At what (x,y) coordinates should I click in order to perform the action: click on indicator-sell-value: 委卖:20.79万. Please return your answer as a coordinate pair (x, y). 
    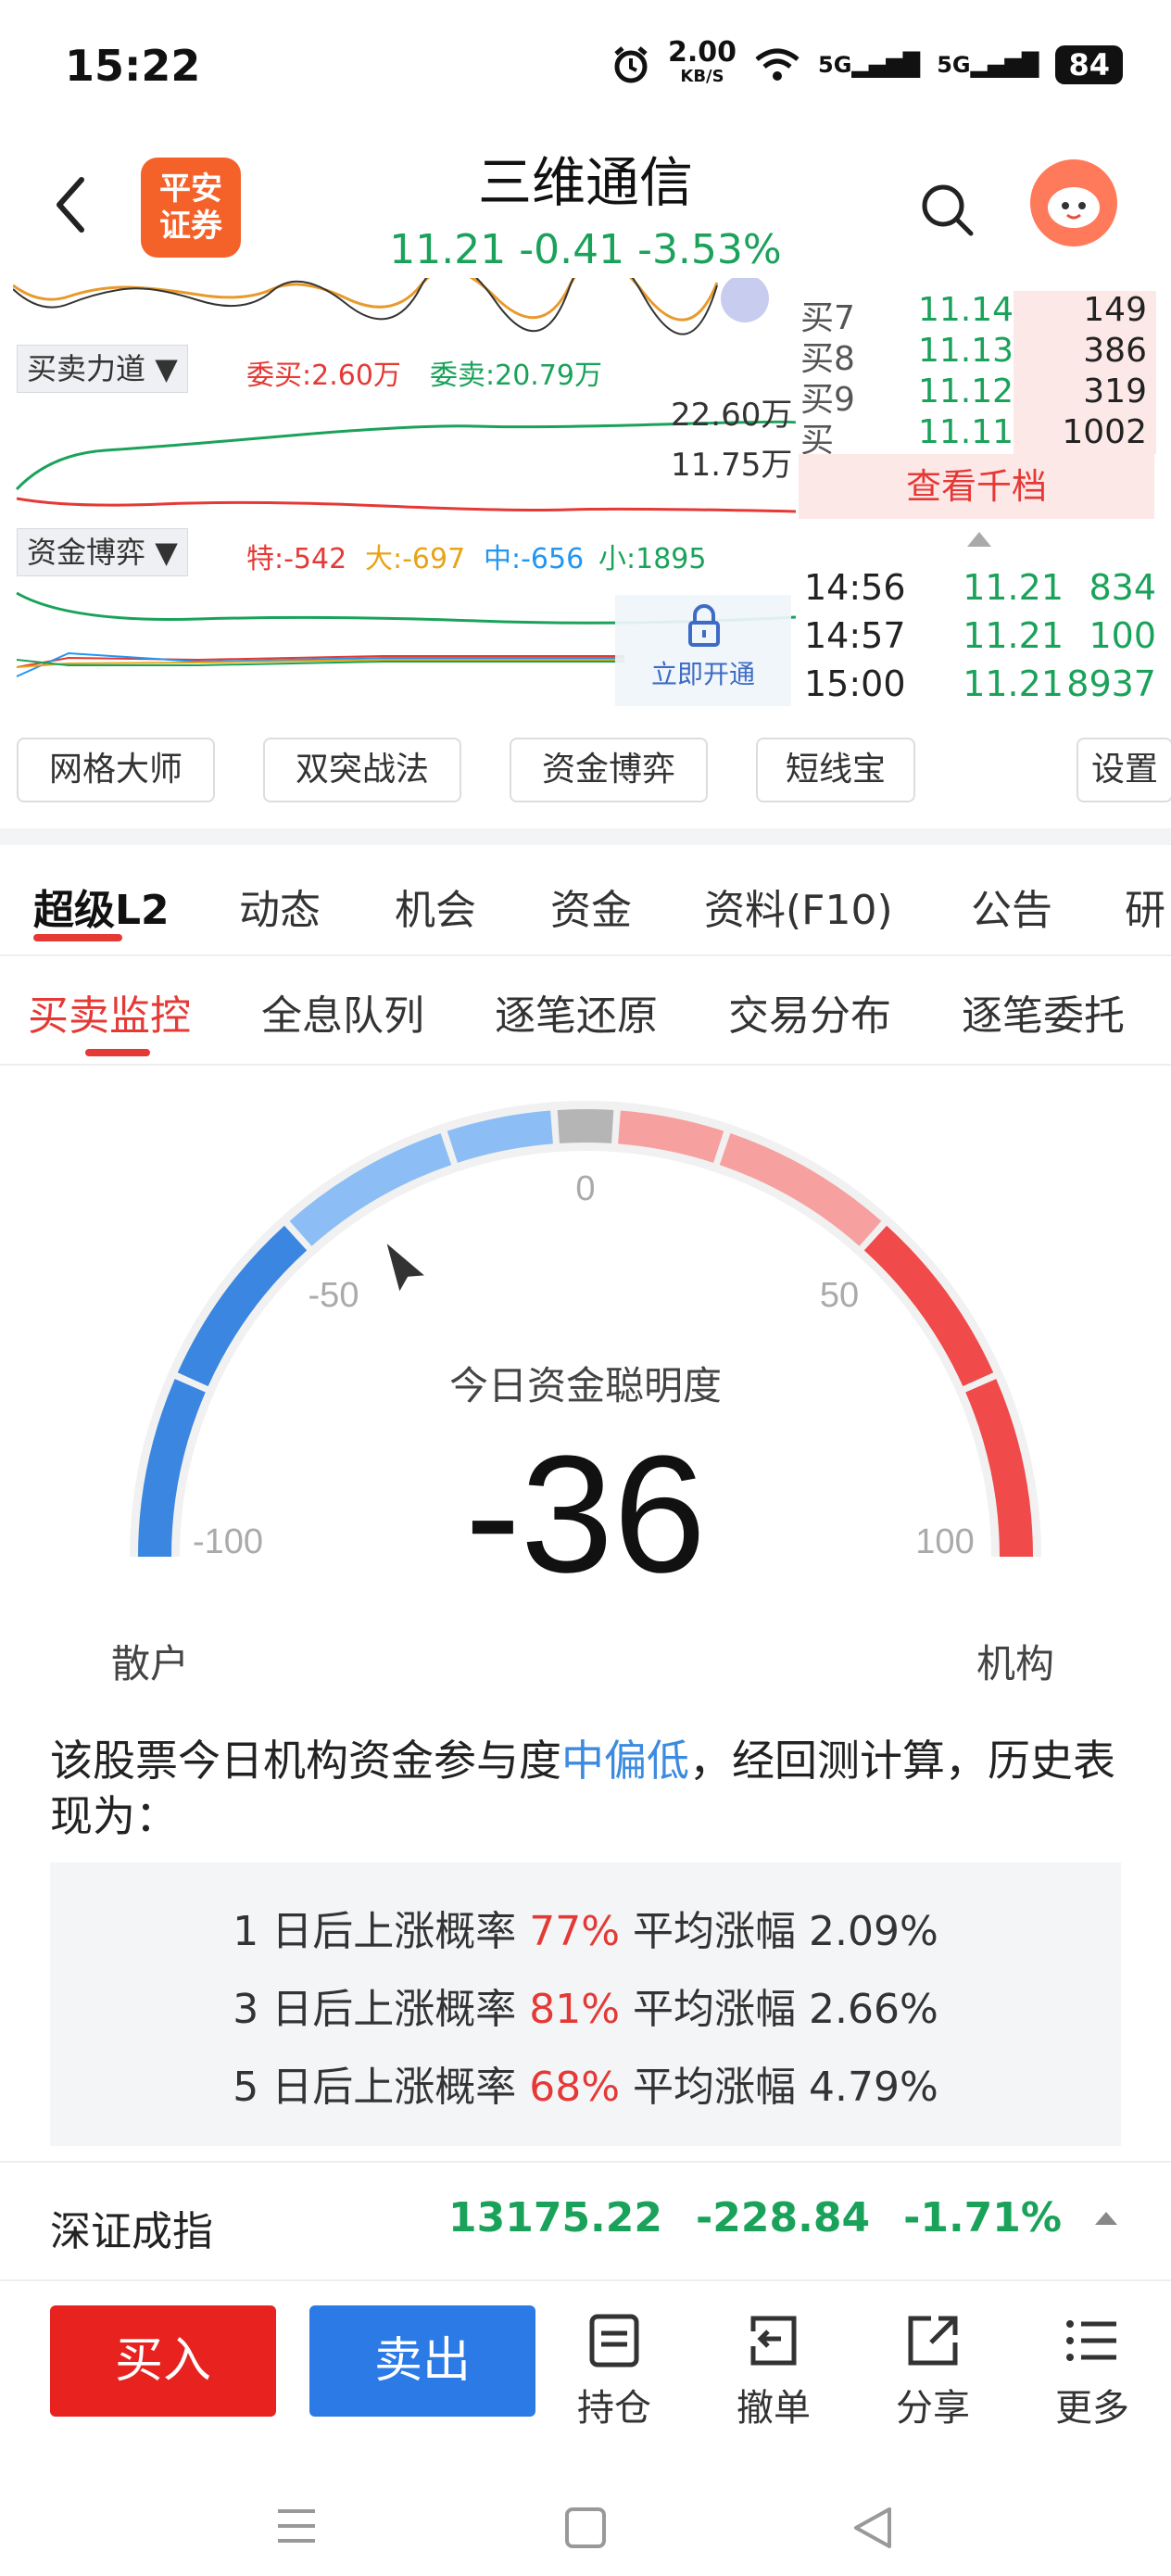
    Looking at the image, I should click on (516, 376).